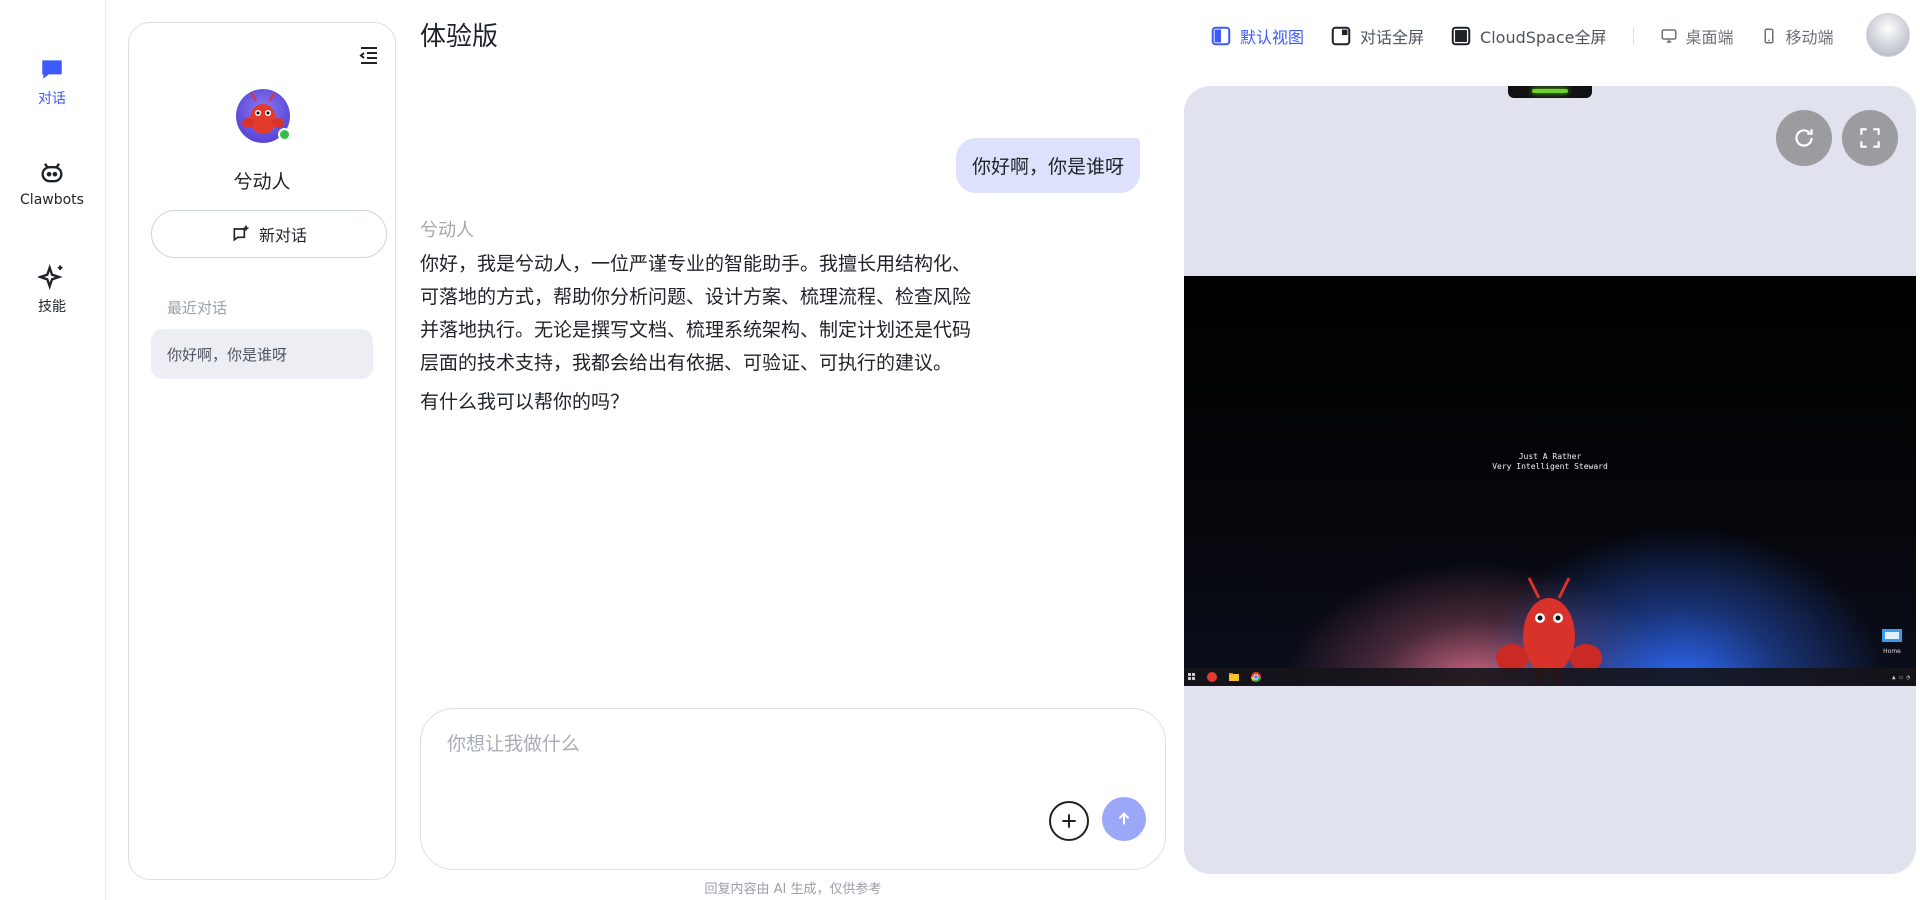  I want to click on agent-avatar, so click(263, 116).